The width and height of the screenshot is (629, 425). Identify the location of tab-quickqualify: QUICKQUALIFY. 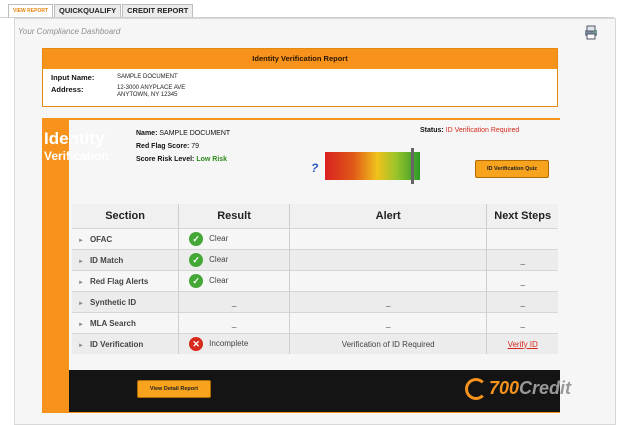
(88, 10).